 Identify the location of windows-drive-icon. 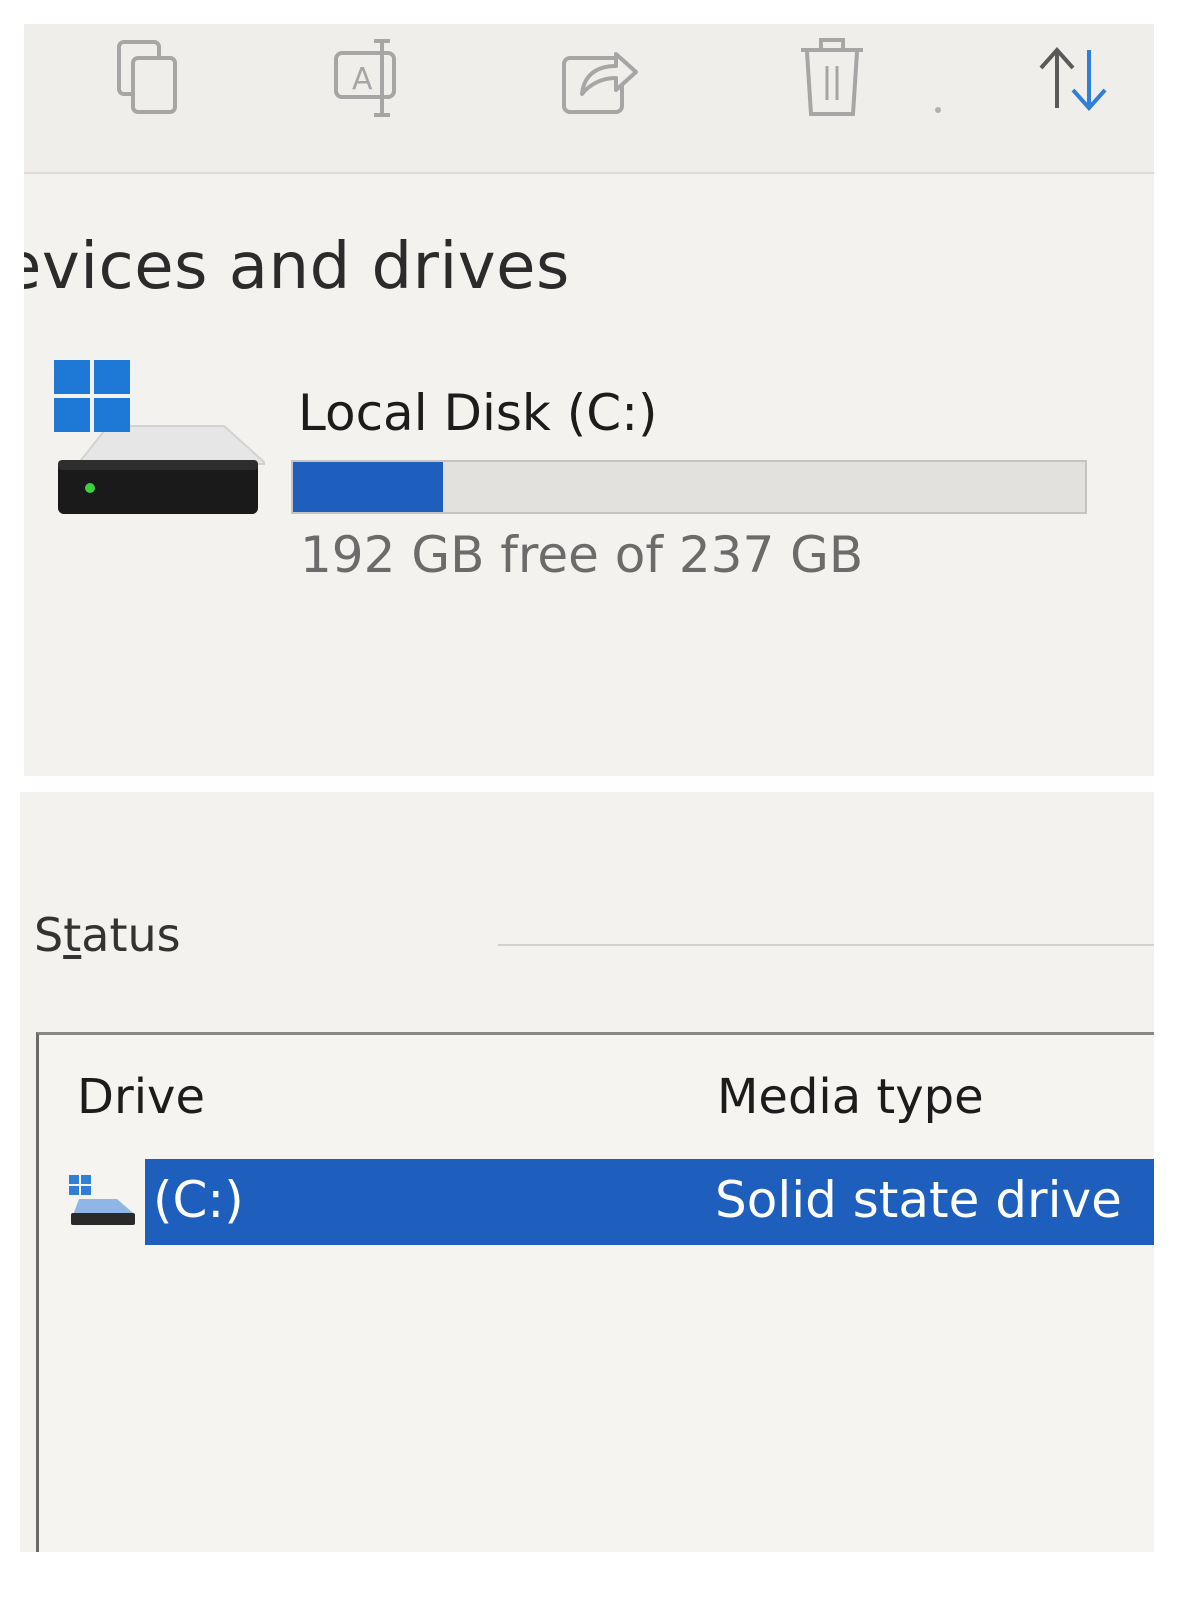
(159, 437).